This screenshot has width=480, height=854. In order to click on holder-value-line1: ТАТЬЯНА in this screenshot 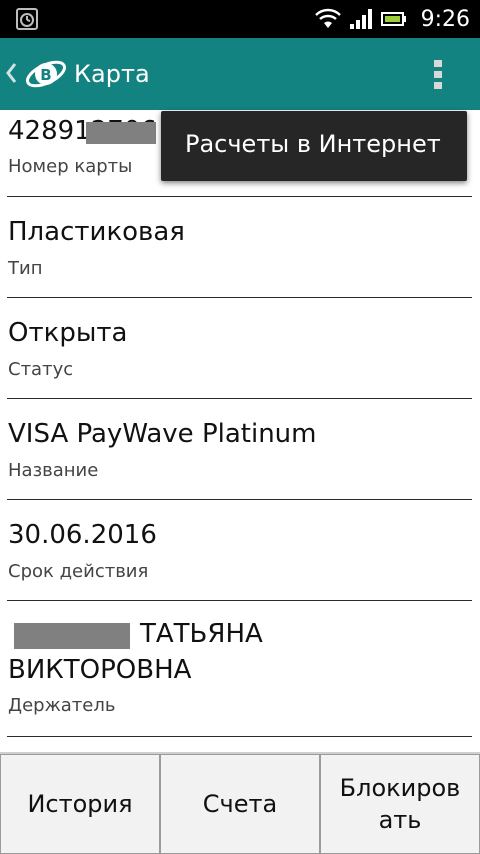, I will do `click(201, 634)`.